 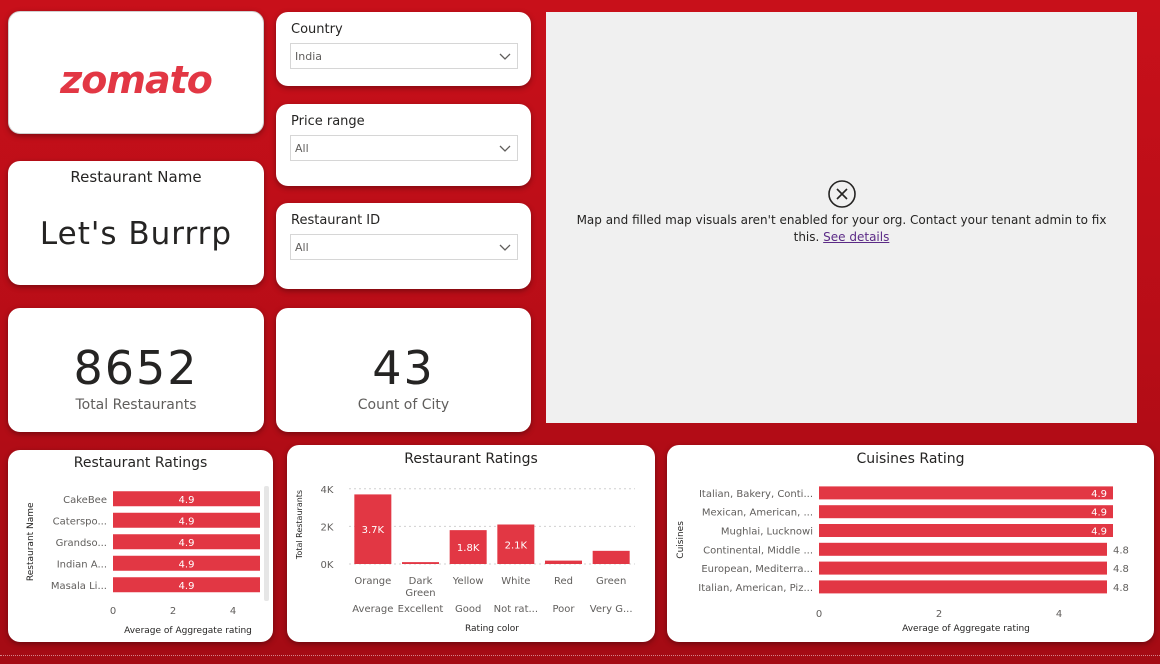 What do you see at coordinates (492, 629) in the screenshot?
I see `x-axis-label: Rating color` at bounding box center [492, 629].